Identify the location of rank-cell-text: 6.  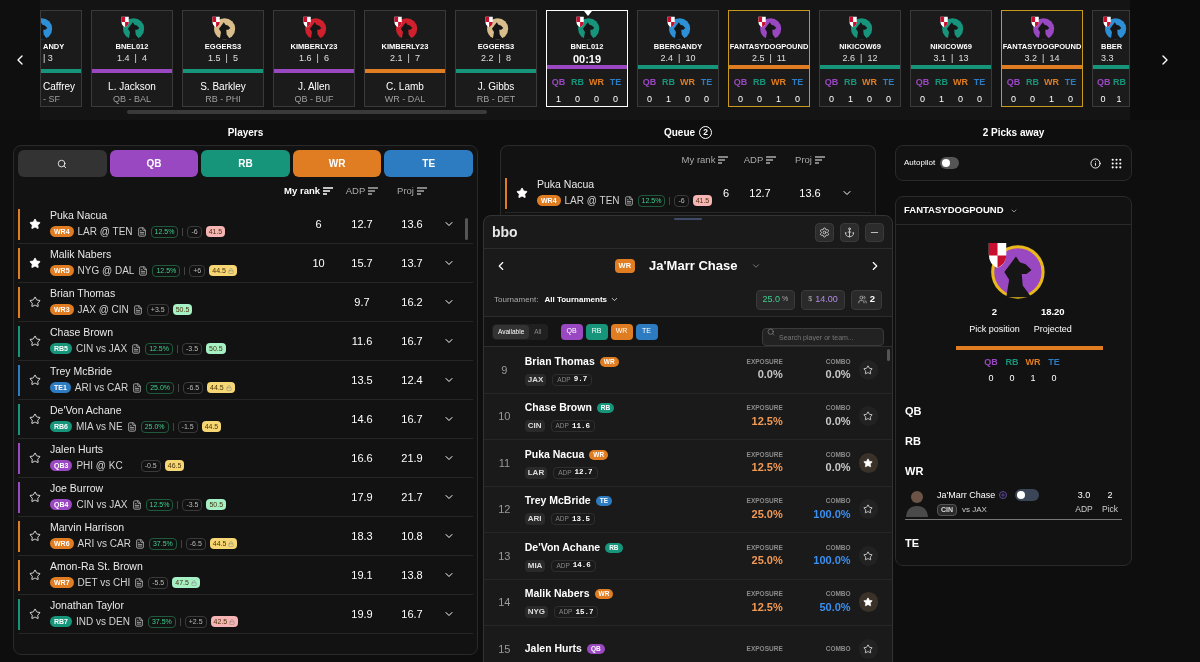
(726, 193).